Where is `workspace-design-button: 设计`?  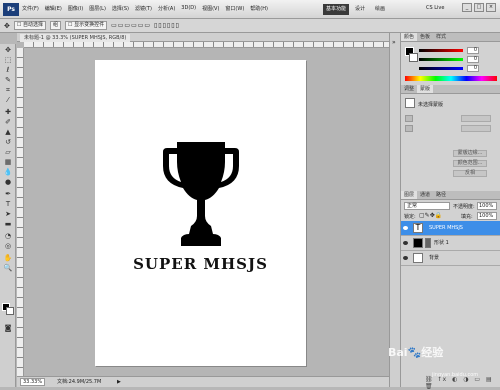
workspace-design-button: 设计 is located at coordinates (360, 9).